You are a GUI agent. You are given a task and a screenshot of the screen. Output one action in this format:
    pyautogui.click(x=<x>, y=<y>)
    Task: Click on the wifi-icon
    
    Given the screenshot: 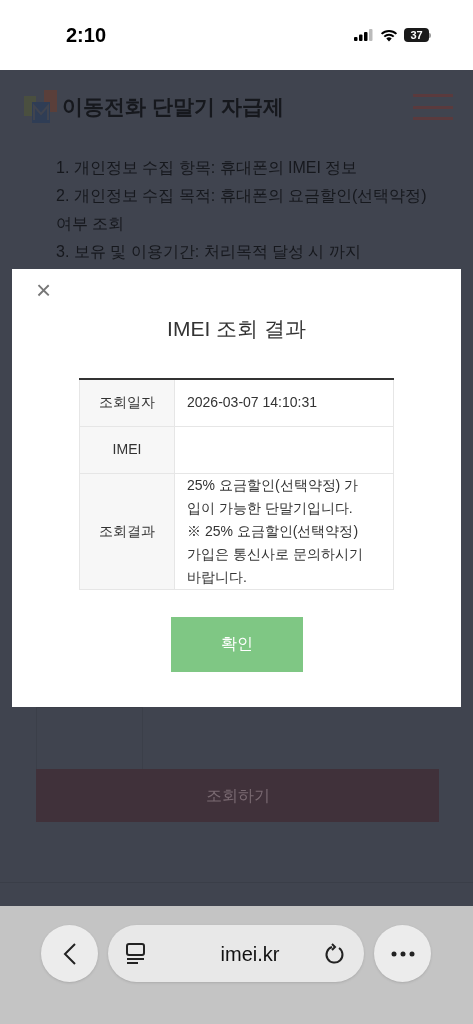 What is the action you would take?
    pyautogui.click(x=389, y=35)
    